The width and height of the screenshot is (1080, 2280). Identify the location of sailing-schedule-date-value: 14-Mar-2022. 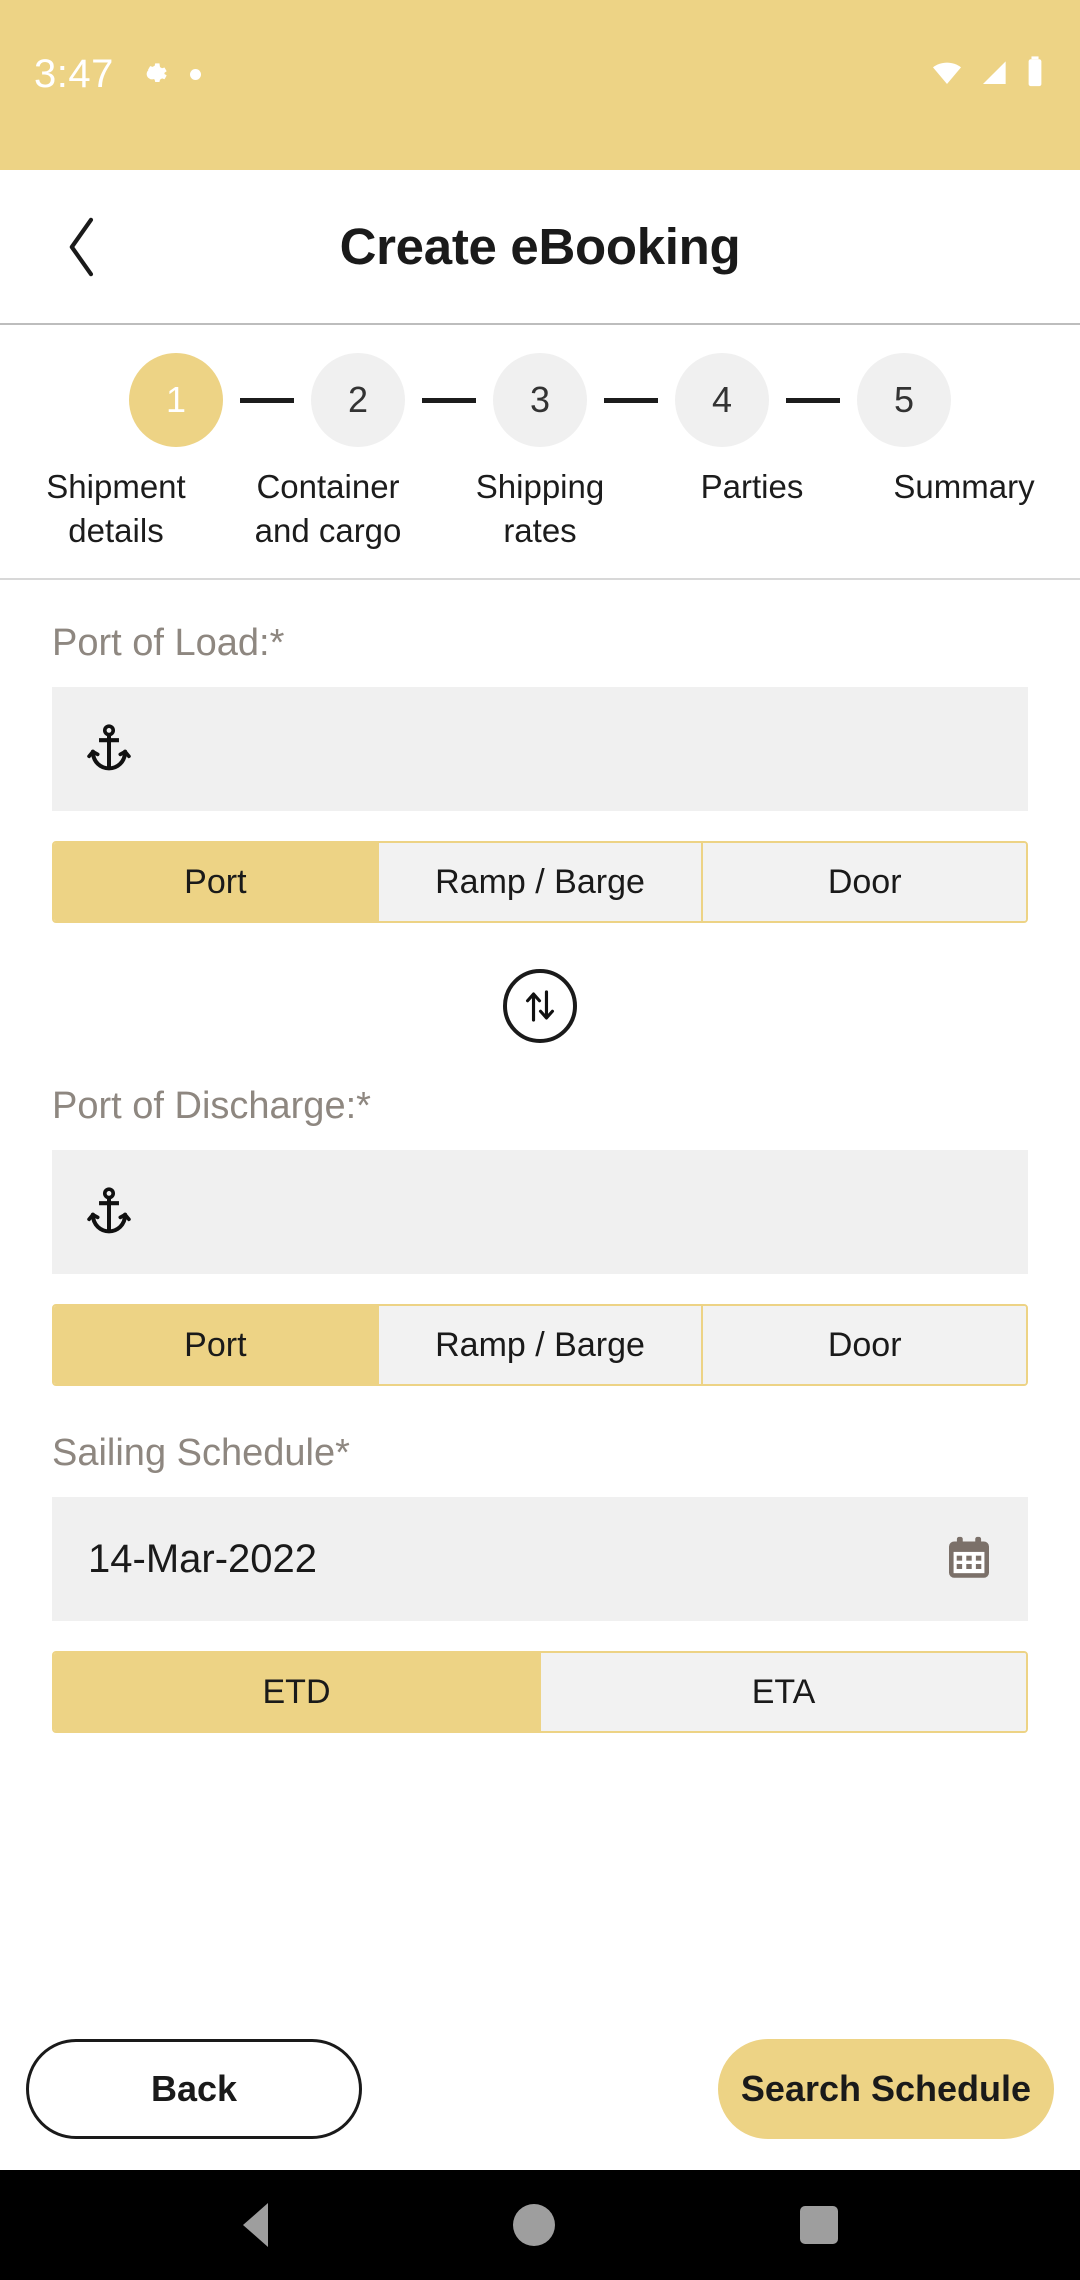
(203, 1558).